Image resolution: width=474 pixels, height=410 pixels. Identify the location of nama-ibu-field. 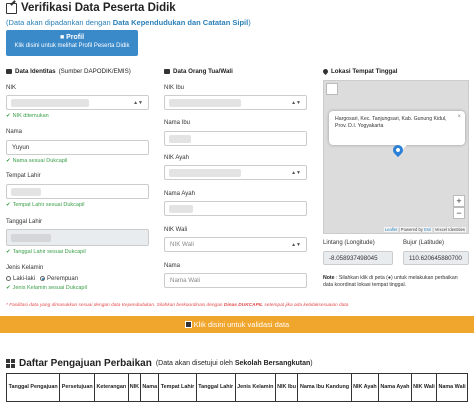
(235, 138).